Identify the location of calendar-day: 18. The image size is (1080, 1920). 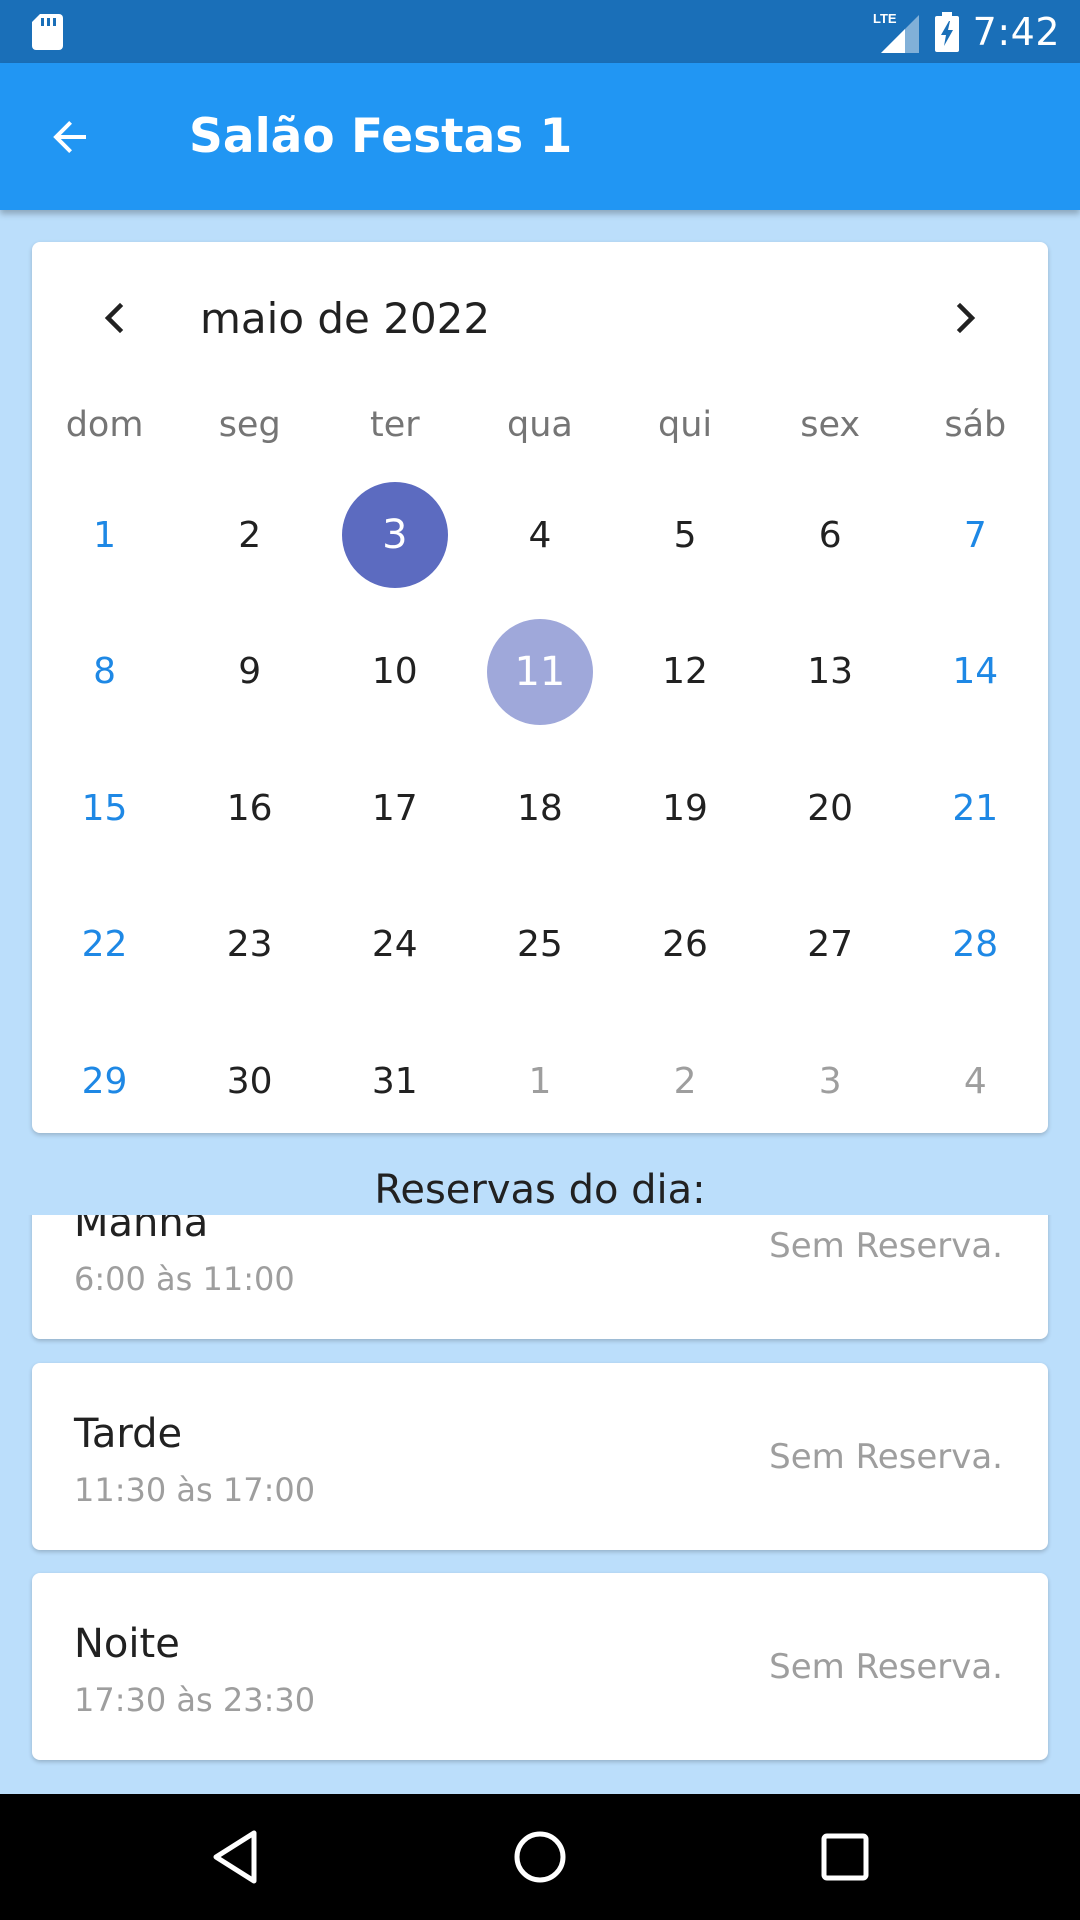
(539, 808).